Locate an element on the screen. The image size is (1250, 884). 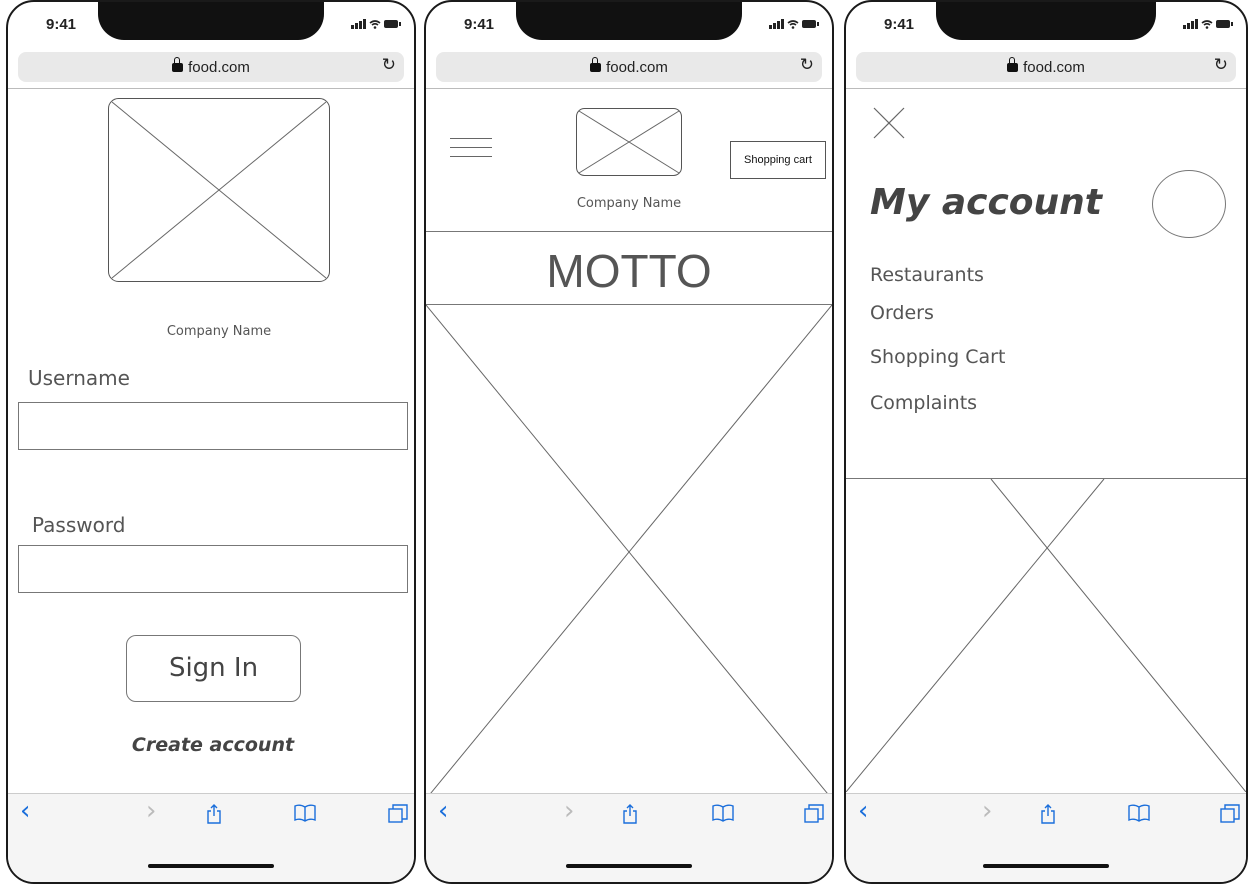
username-input is located at coordinates (213, 426).